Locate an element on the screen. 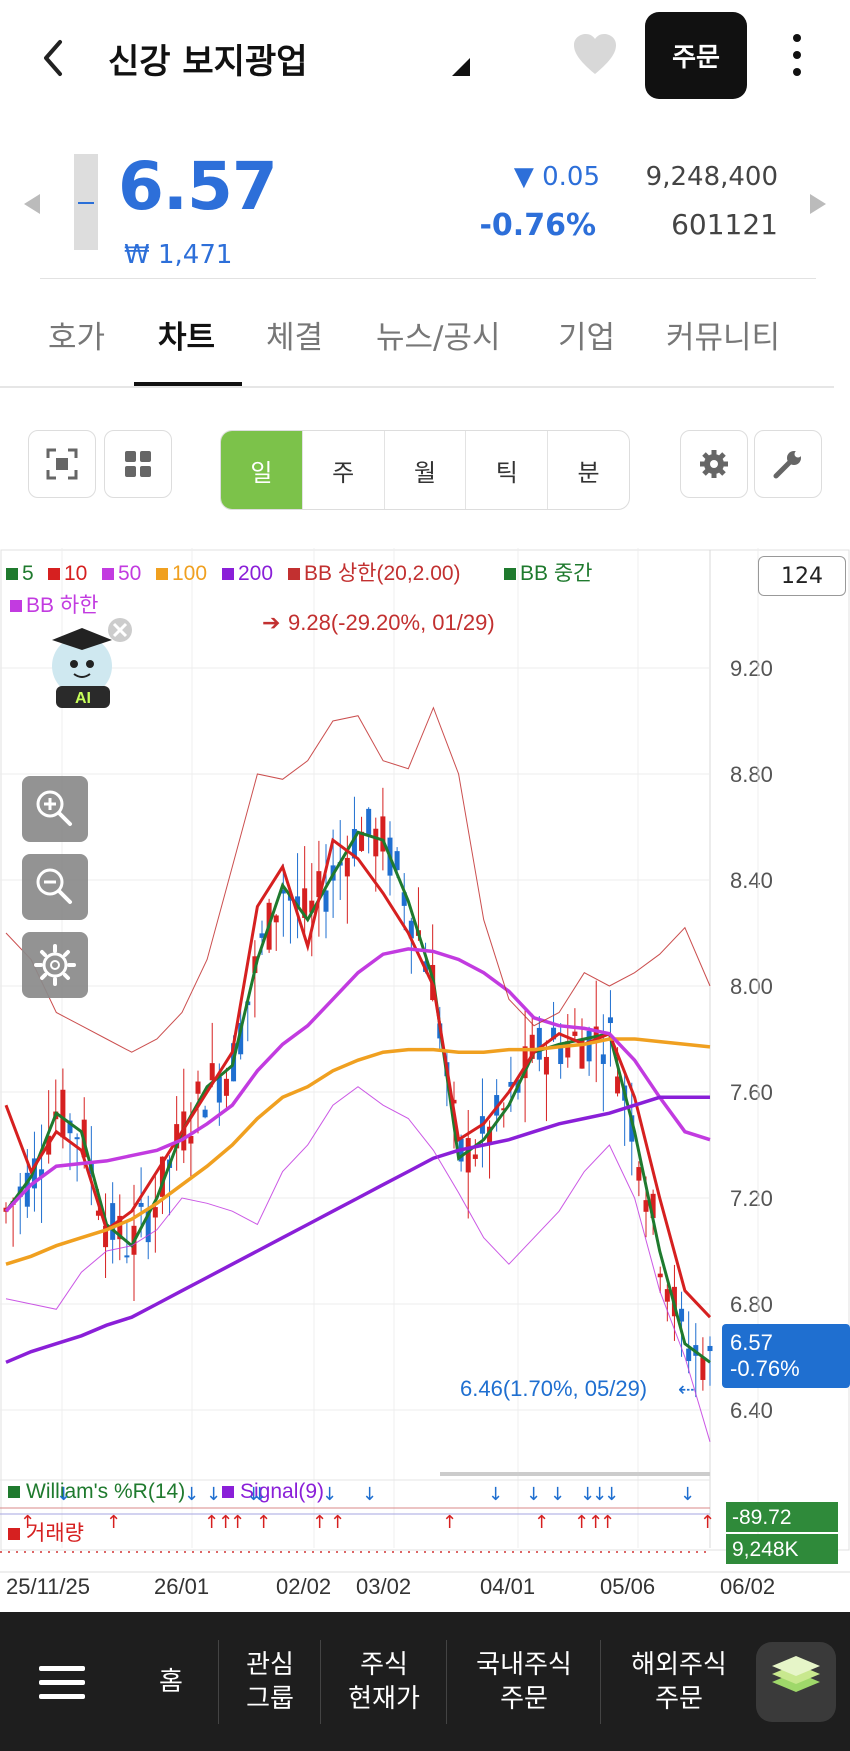 This screenshot has height=1751, width=850. legend-label: BB 상한(20,2.00) is located at coordinates (382, 573).